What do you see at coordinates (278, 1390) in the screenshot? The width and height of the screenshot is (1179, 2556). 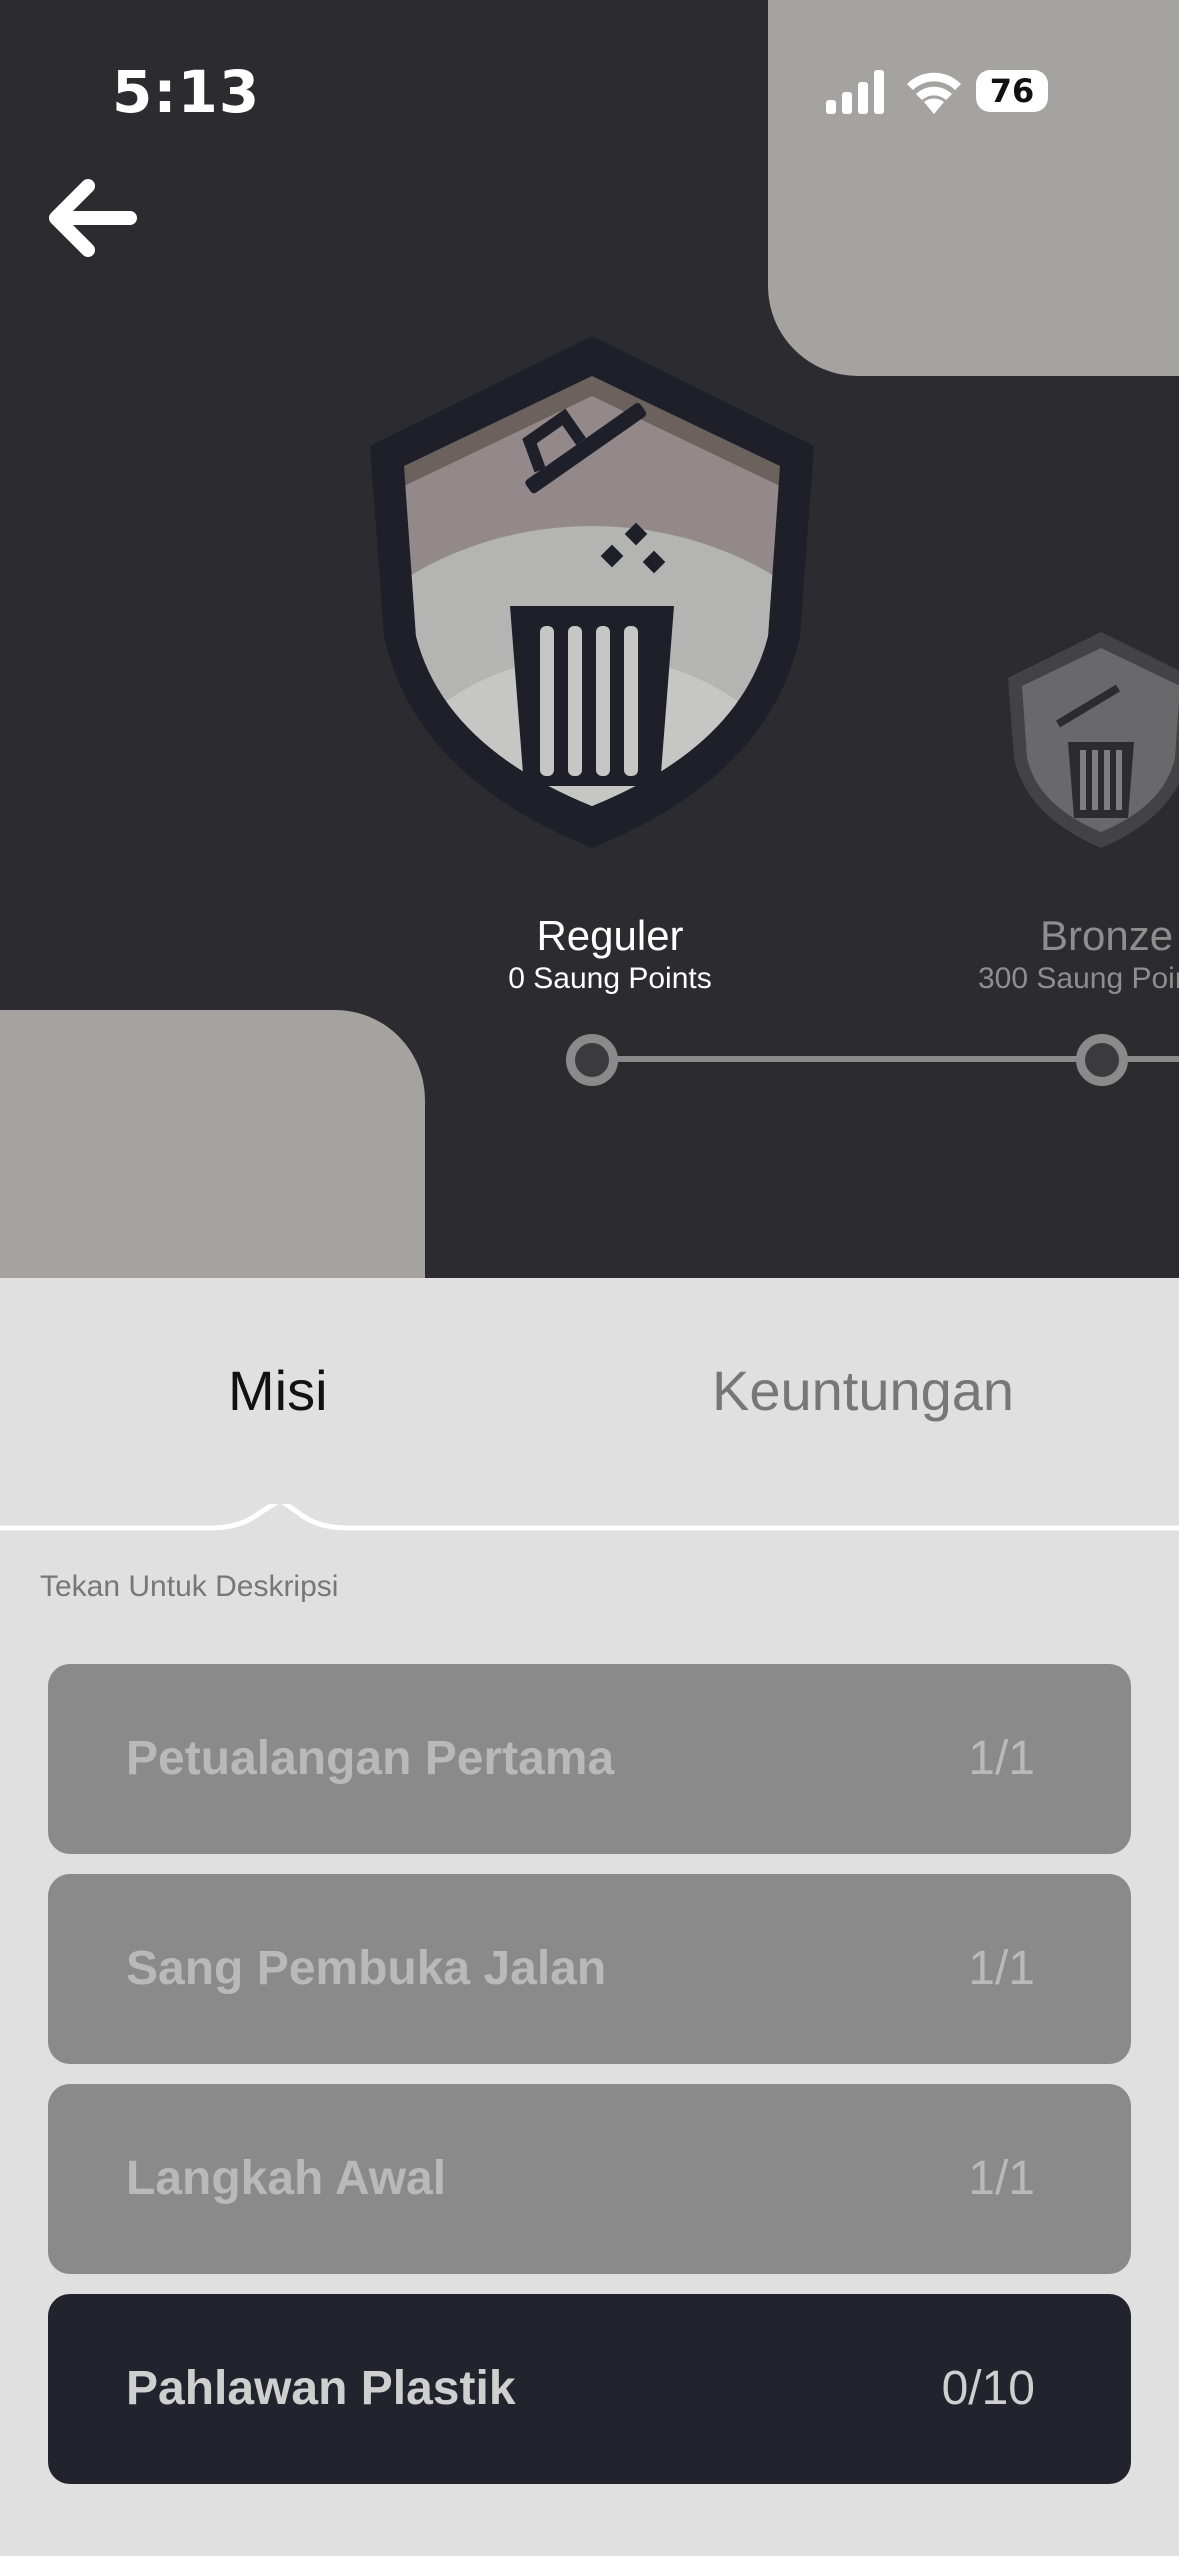 I see `tab-misi: Misi` at bounding box center [278, 1390].